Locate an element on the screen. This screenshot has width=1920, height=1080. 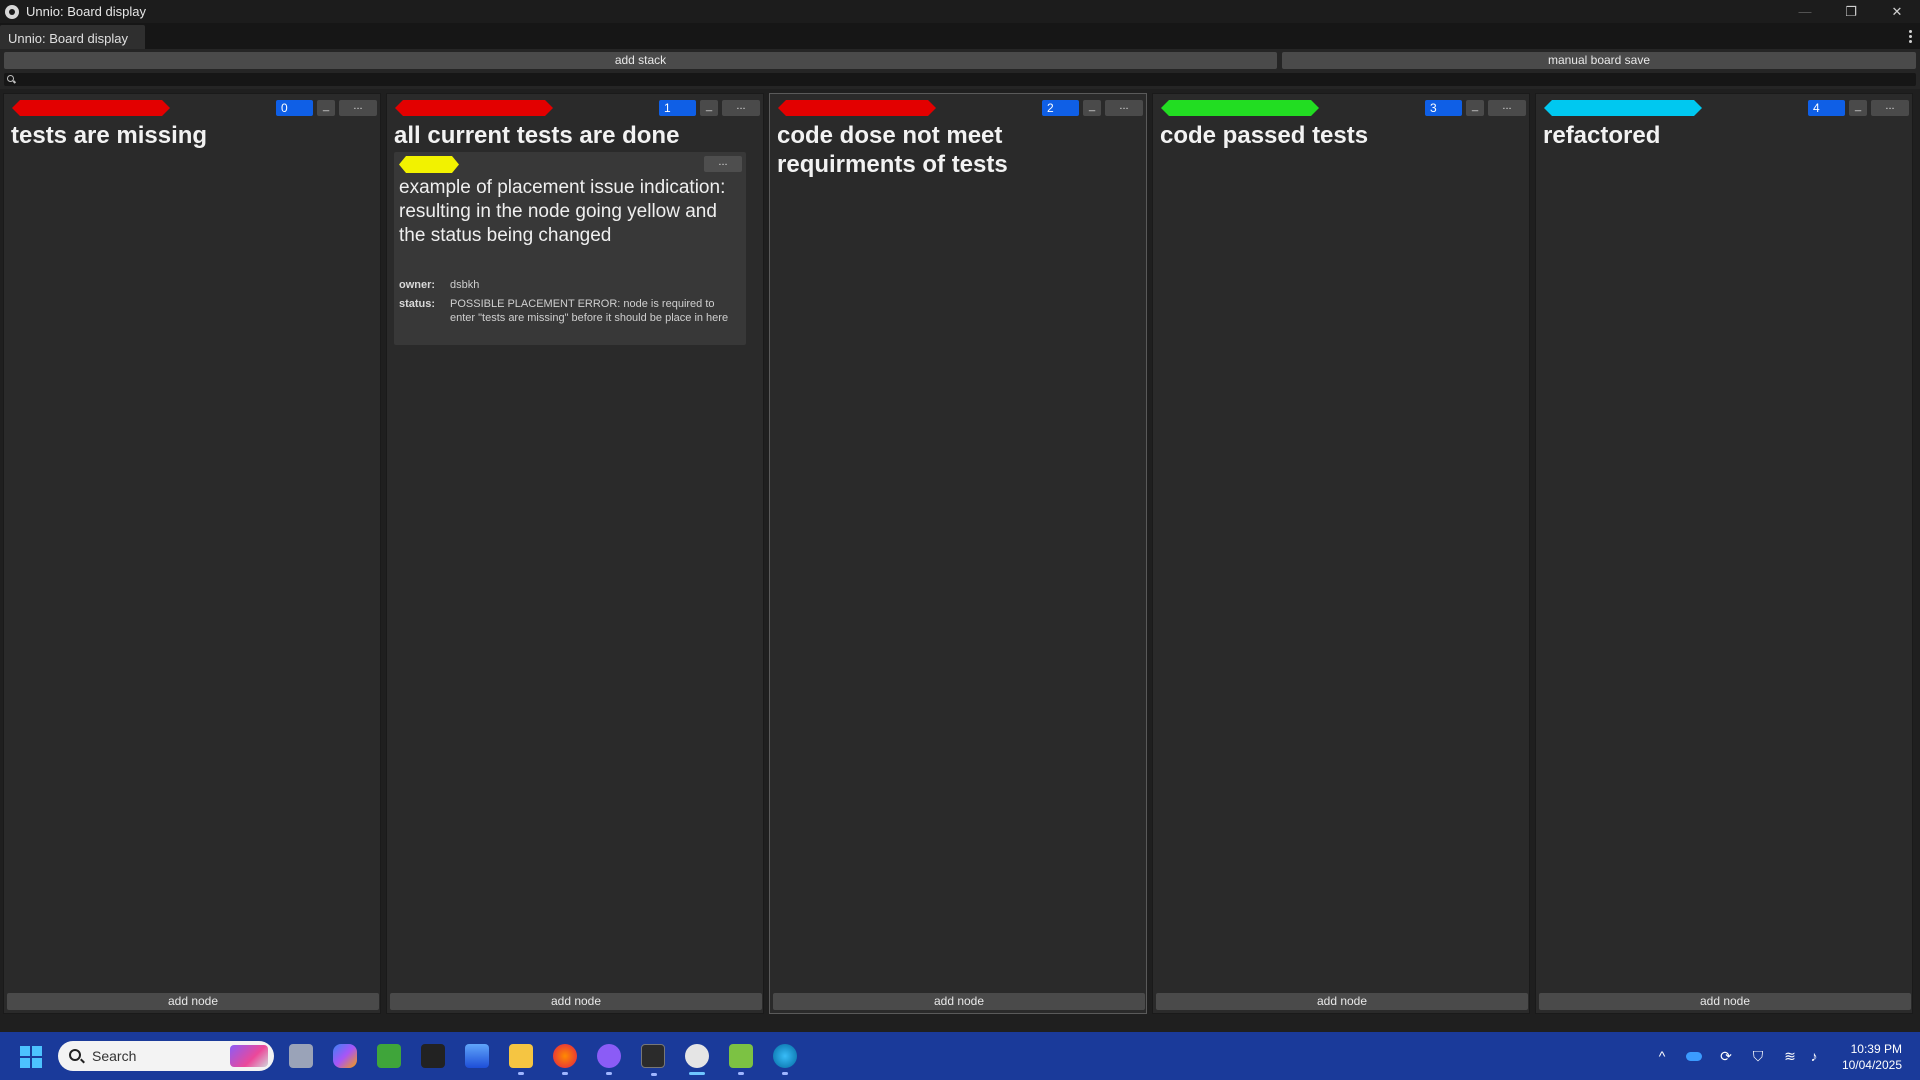
wifi-icon: ≋ is located at coordinates (1790, 1056).